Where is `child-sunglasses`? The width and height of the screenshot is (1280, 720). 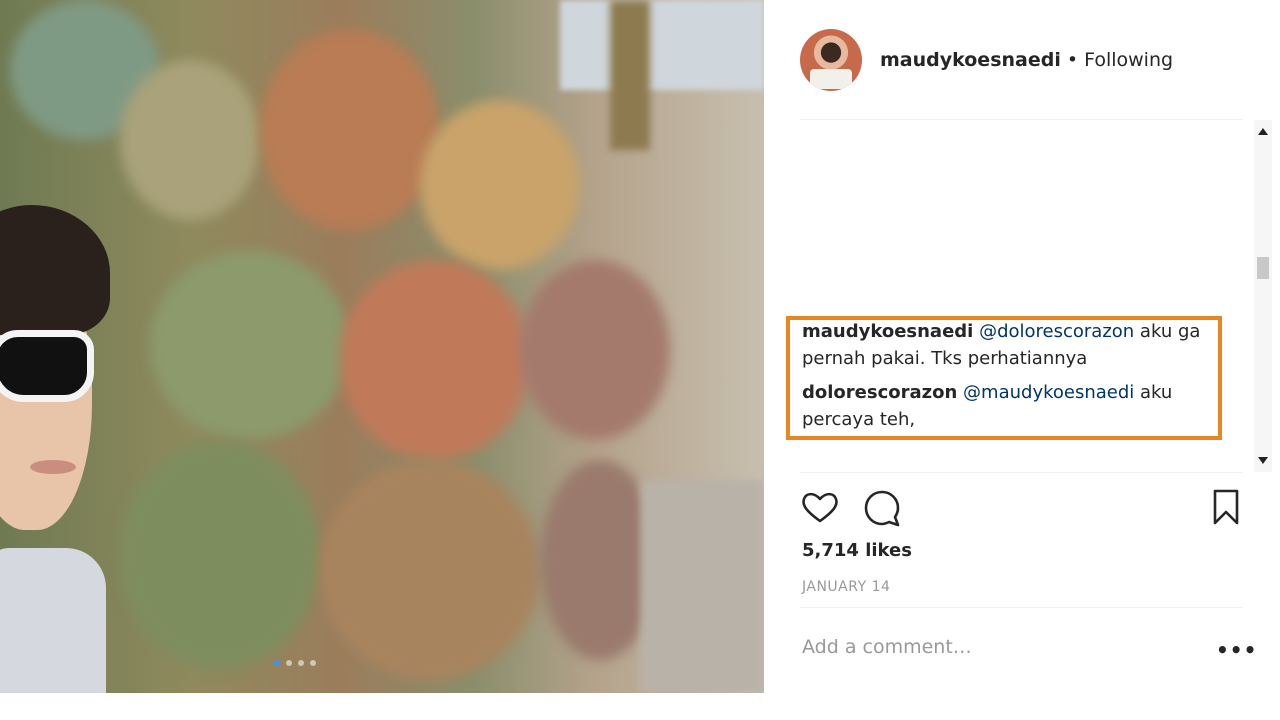
child-sunglasses is located at coordinates (47, 366).